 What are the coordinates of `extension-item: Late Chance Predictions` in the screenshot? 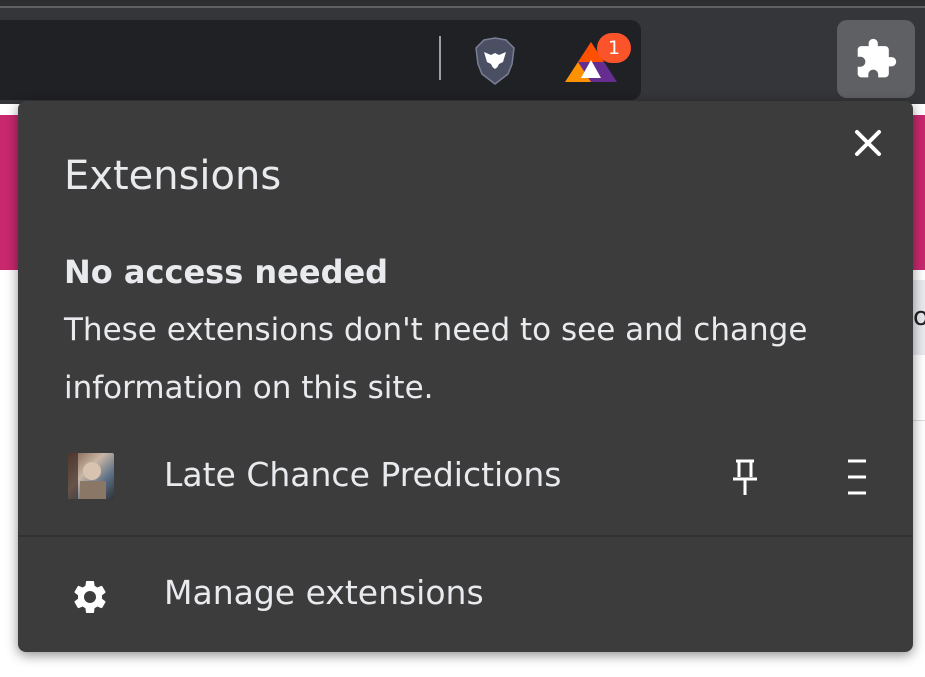 It's located at (465, 477).